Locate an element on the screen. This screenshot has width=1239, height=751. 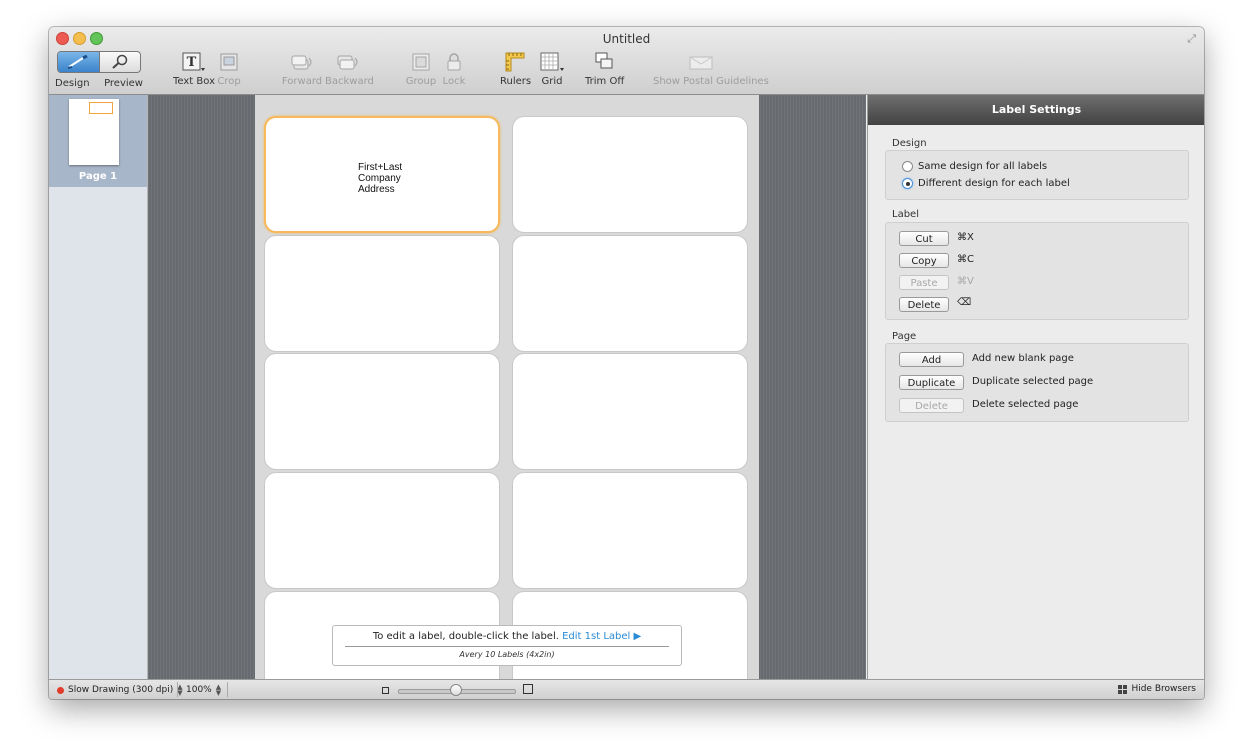
template-name: Avery 10 Labels (4x2in) is located at coordinates (507, 654).